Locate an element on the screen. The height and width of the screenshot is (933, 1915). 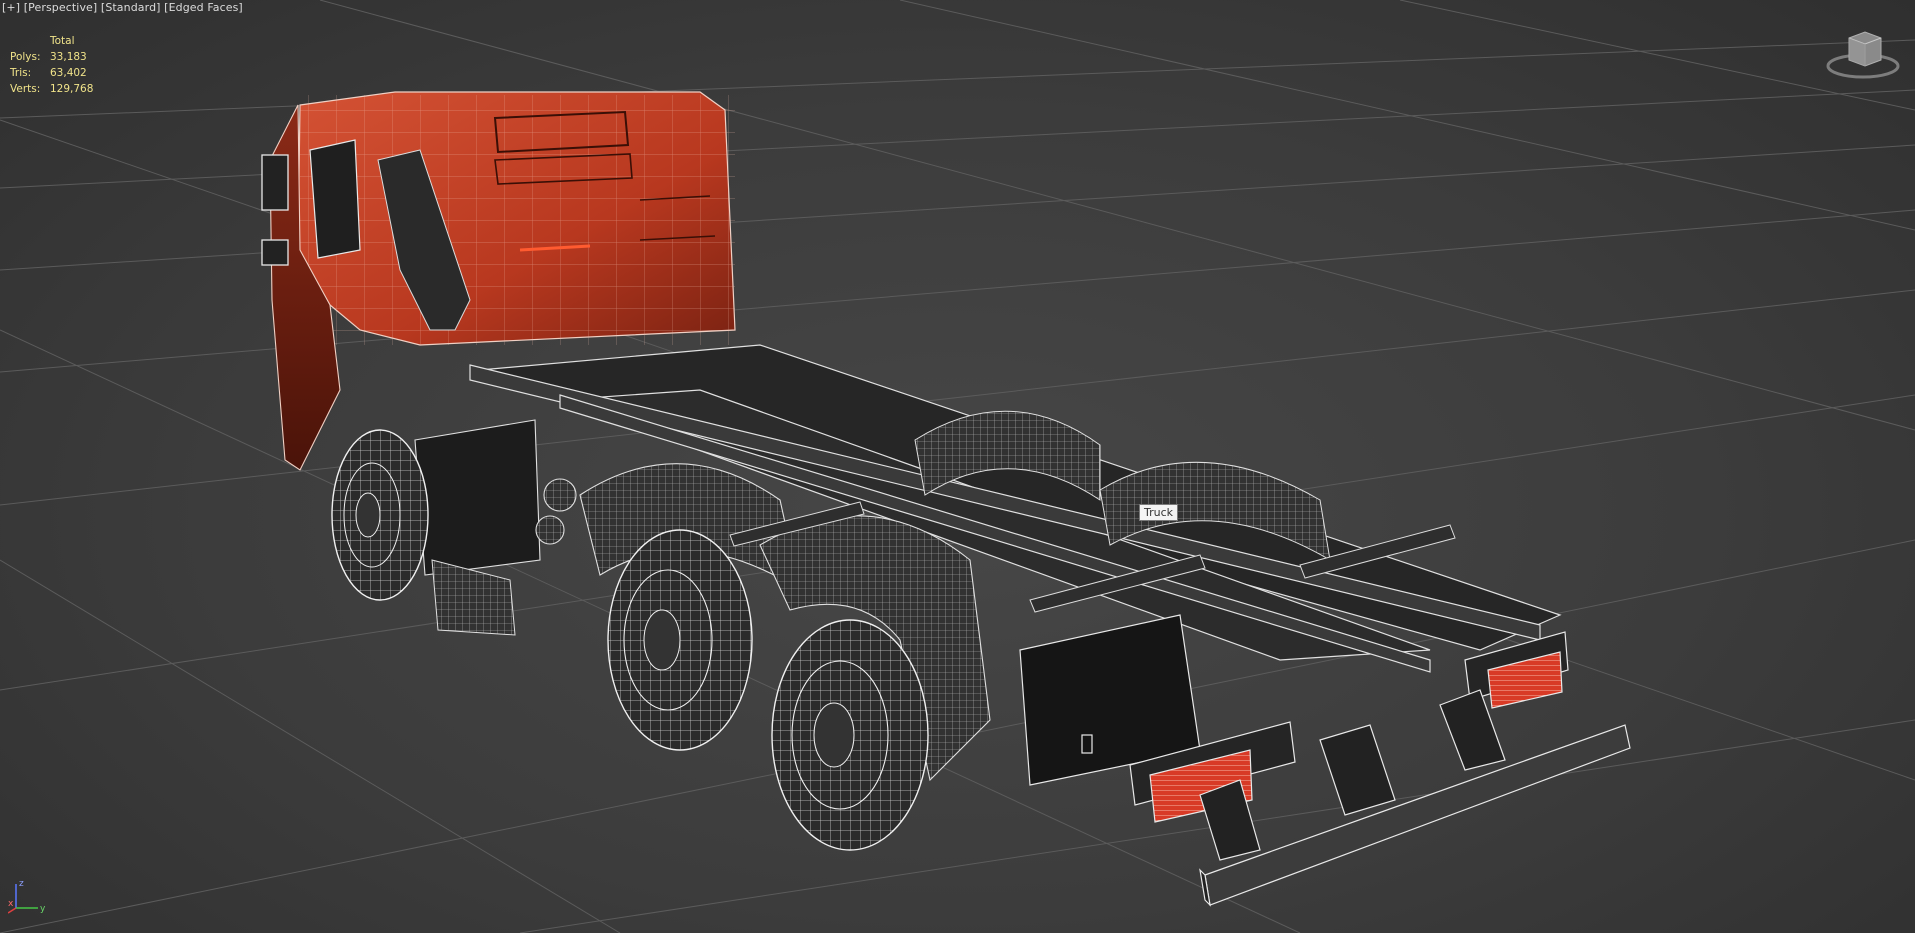
rear-bumper is located at coordinates (1415, 798).